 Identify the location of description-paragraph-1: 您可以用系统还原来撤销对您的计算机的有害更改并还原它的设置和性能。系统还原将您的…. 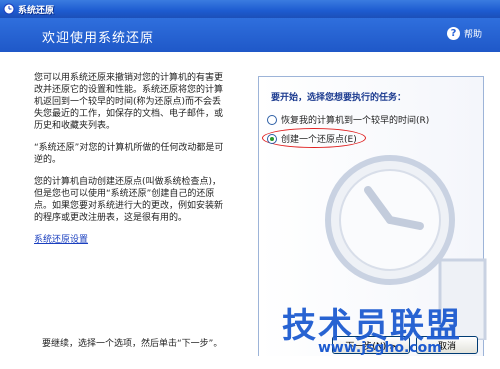
(129, 102).